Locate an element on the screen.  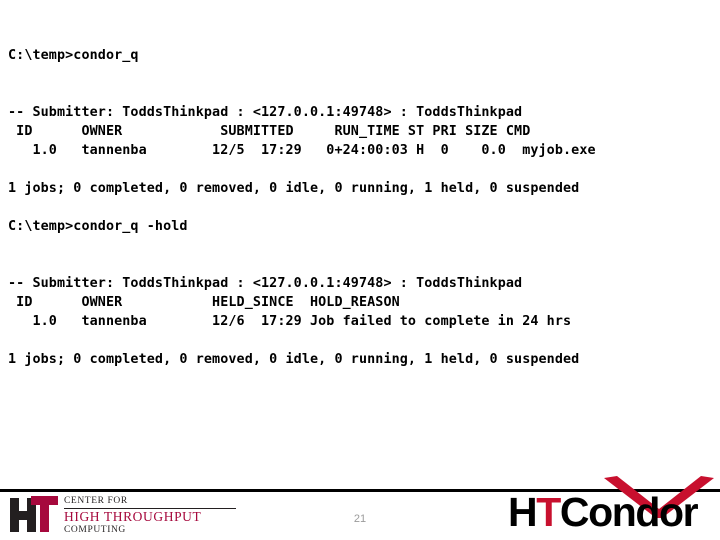
htcondor-h: H is located at coordinates (523, 512).